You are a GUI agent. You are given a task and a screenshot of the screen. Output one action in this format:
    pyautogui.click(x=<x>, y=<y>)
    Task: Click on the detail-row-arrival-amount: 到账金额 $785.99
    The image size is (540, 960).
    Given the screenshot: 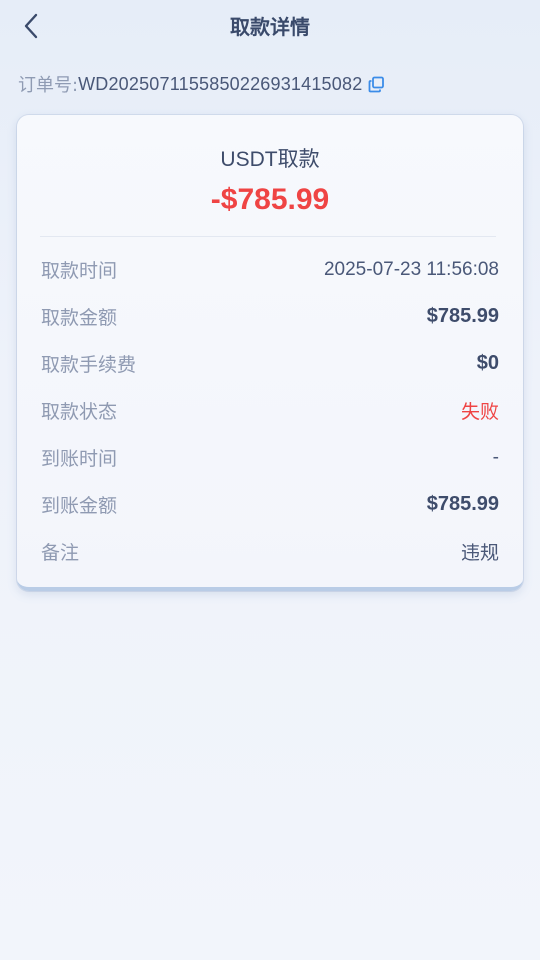 What is the action you would take?
    pyautogui.click(x=270, y=504)
    